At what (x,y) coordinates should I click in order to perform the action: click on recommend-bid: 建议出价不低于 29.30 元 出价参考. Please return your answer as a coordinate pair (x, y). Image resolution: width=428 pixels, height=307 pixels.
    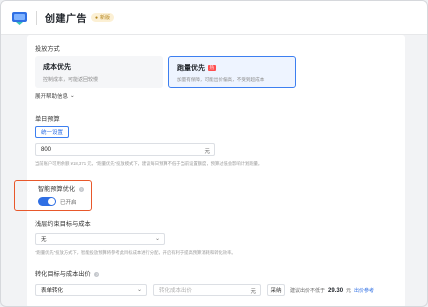
    Looking at the image, I should click on (332, 291).